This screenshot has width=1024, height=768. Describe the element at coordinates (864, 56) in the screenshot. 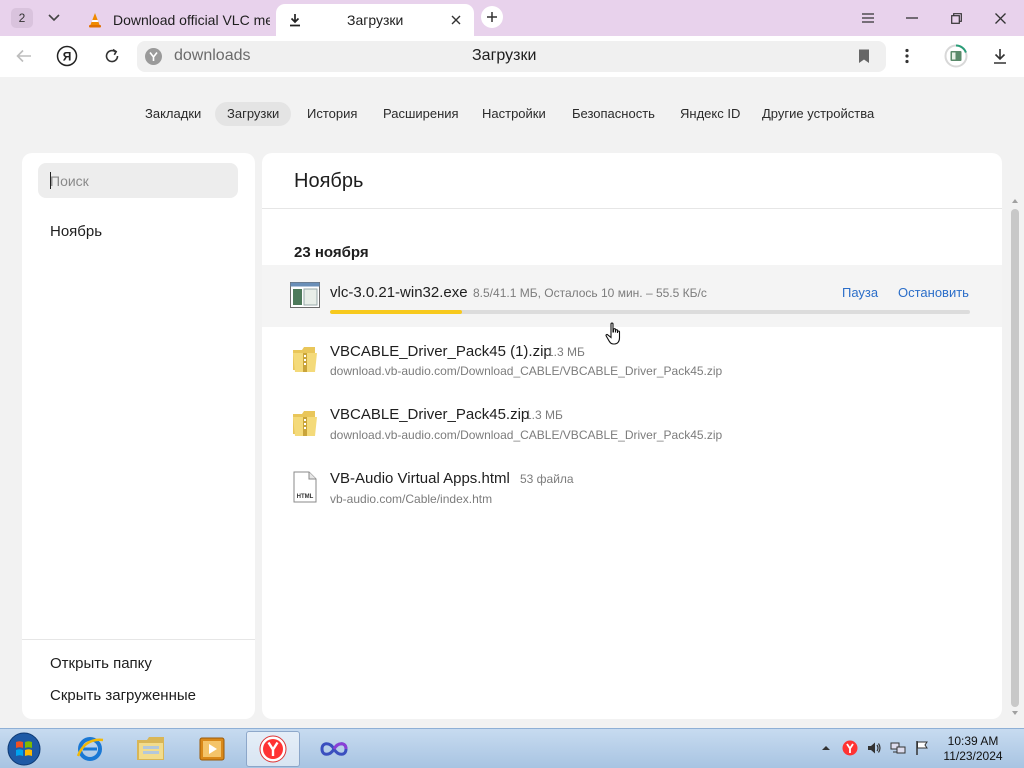

I see `bookmark-icon` at that location.